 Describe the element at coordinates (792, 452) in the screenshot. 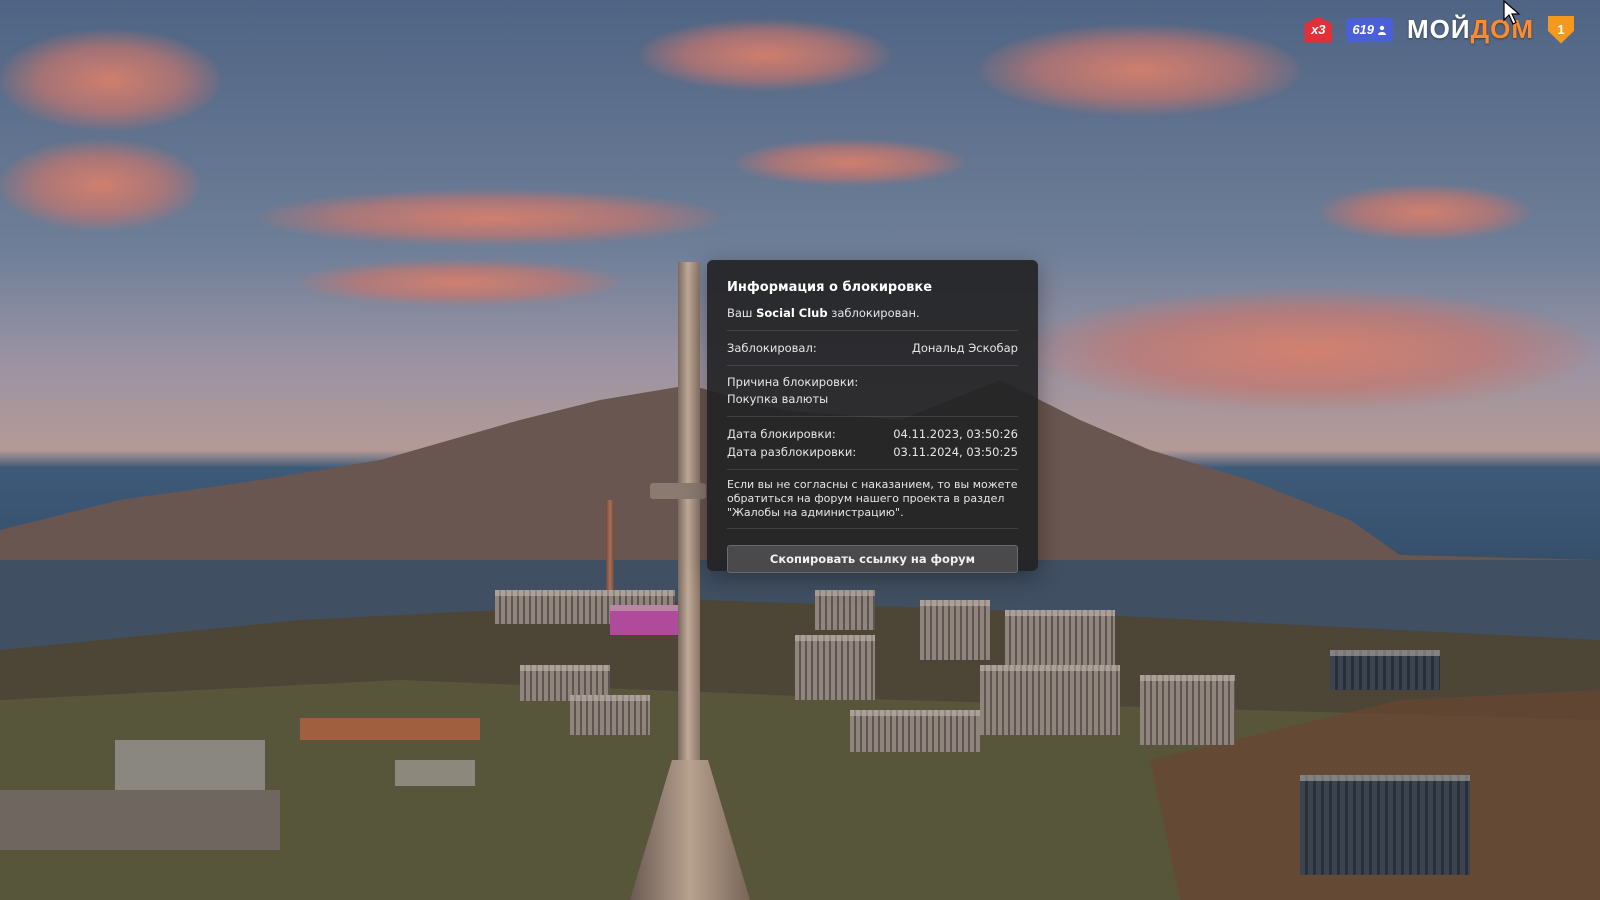

I see `unban-date-label: Дата разблокировки:` at that location.